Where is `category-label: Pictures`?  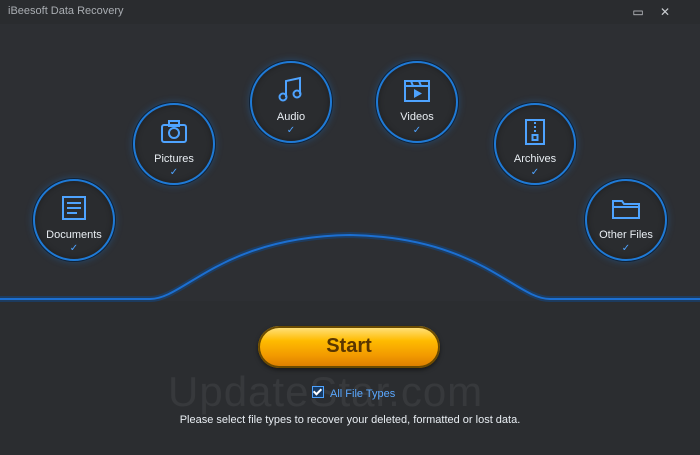 category-label: Pictures is located at coordinates (174, 159).